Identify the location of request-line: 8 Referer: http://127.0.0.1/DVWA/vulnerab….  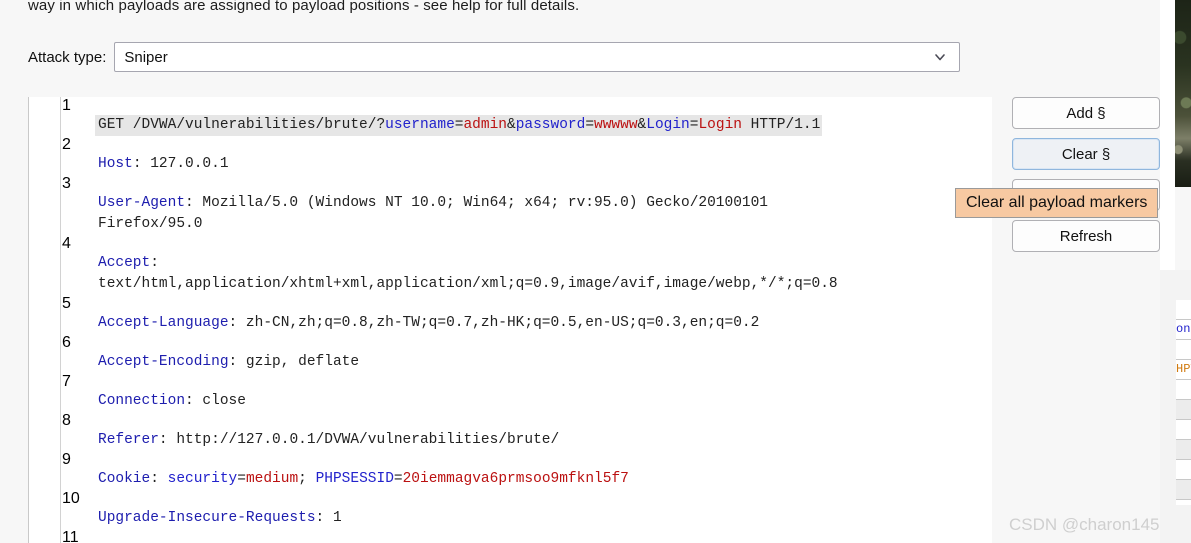
(527, 431).